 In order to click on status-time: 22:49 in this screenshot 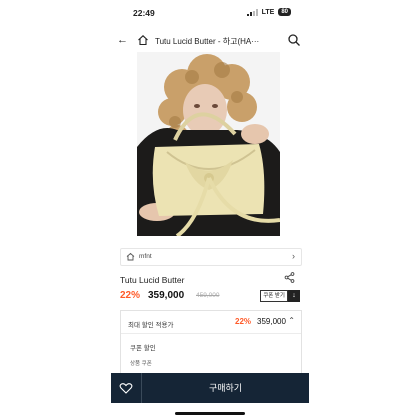, I will do `click(144, 13)`.